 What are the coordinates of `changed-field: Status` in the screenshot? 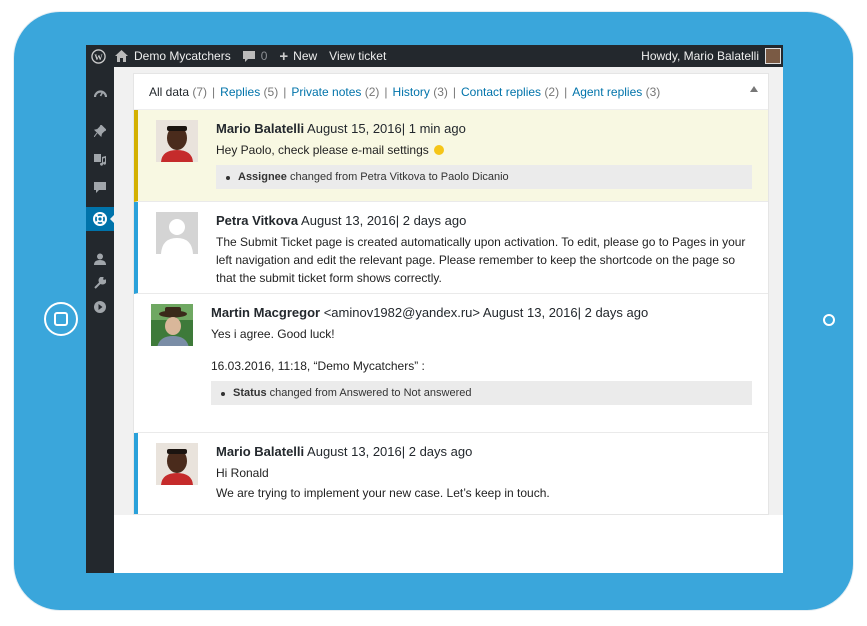 It's located at (250, 393).